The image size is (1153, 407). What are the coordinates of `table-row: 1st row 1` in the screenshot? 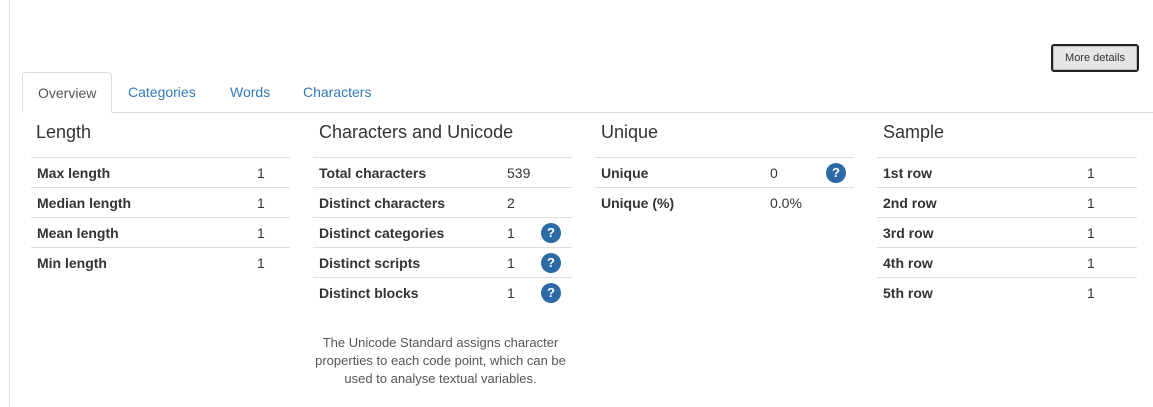 It's located at (1007, 172).